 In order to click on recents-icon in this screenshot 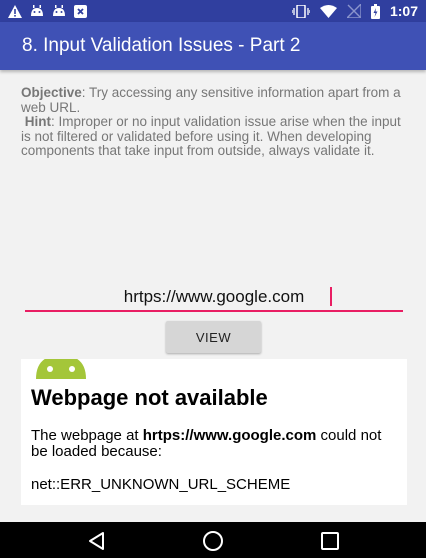, I will do `click(330, 541)`.